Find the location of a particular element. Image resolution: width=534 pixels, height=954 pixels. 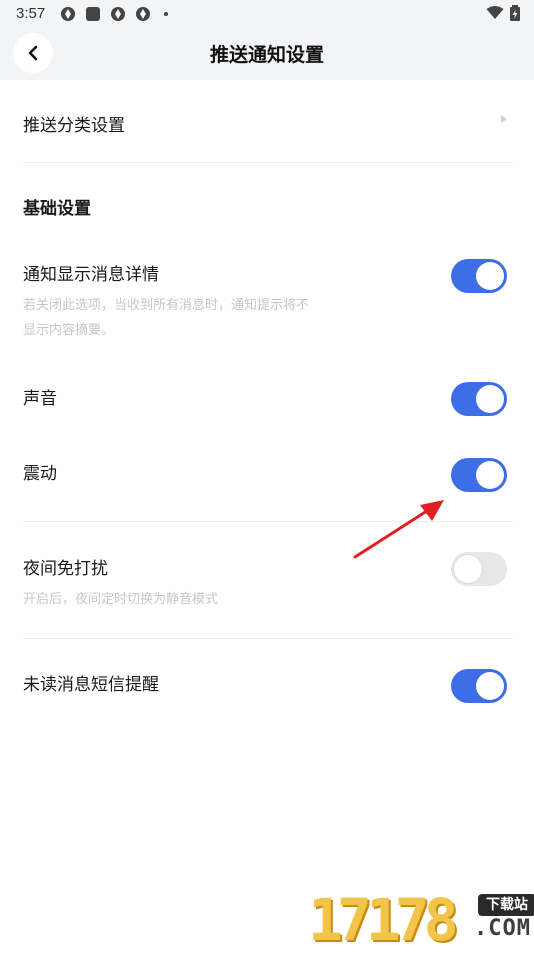

setting-description: 若关闭此选项，当收到所有消息时，通知提示将不显示内容摘要。 is located at coordinates (166, 318).